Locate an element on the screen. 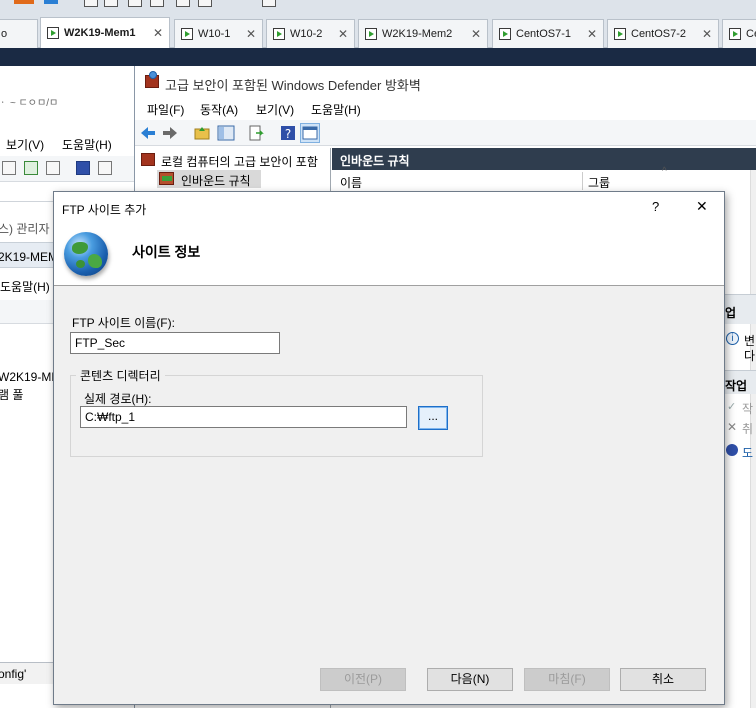 The image size is (756, 708). finish-button: 마침(F) is located at coordinates (567, 679).